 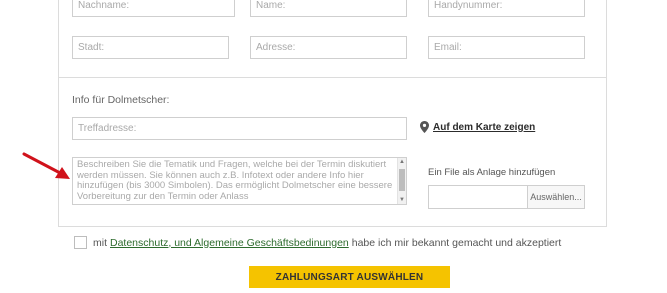 What do you see at coordinates (80, 242) in the screenshot?
I see `consent-checkbox` at bounding box center [80, 242].